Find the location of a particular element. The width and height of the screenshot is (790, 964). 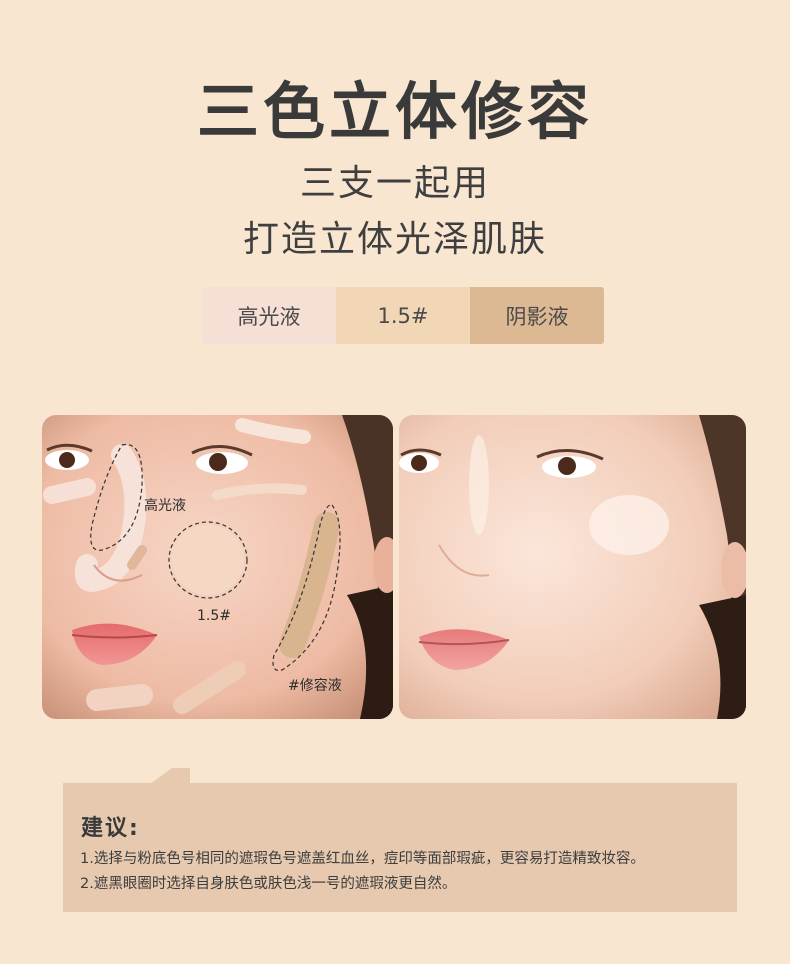

after-blend-photo is located at coordinates (572, 567).